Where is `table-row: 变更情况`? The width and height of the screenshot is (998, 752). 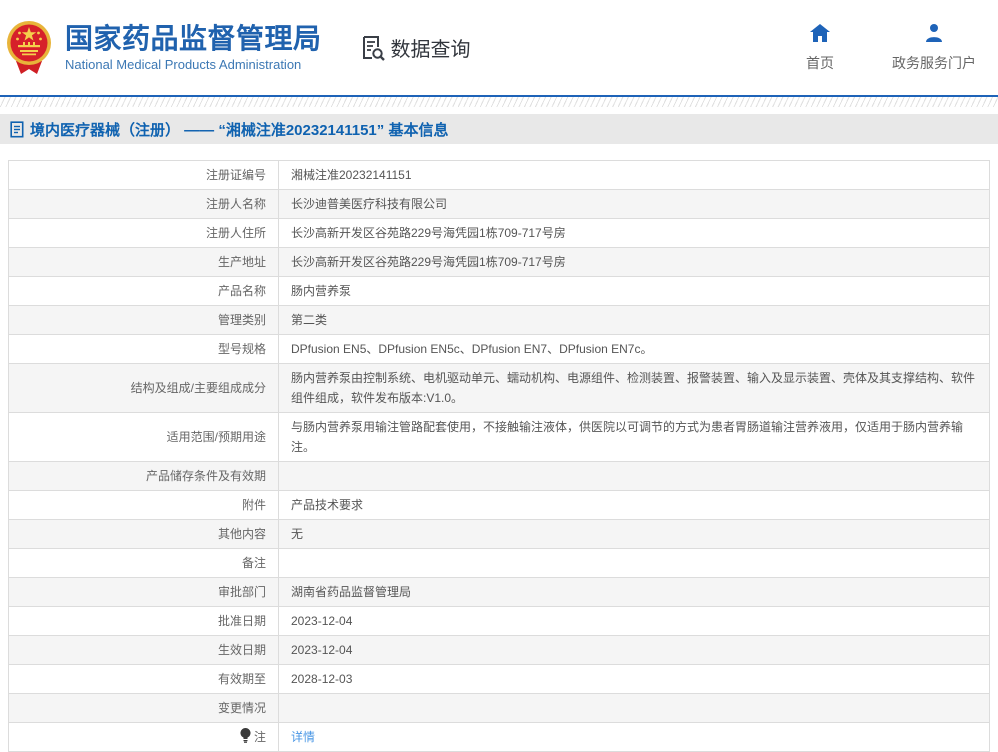
table-row: 变更情况 is located at coordinates (499, 708).